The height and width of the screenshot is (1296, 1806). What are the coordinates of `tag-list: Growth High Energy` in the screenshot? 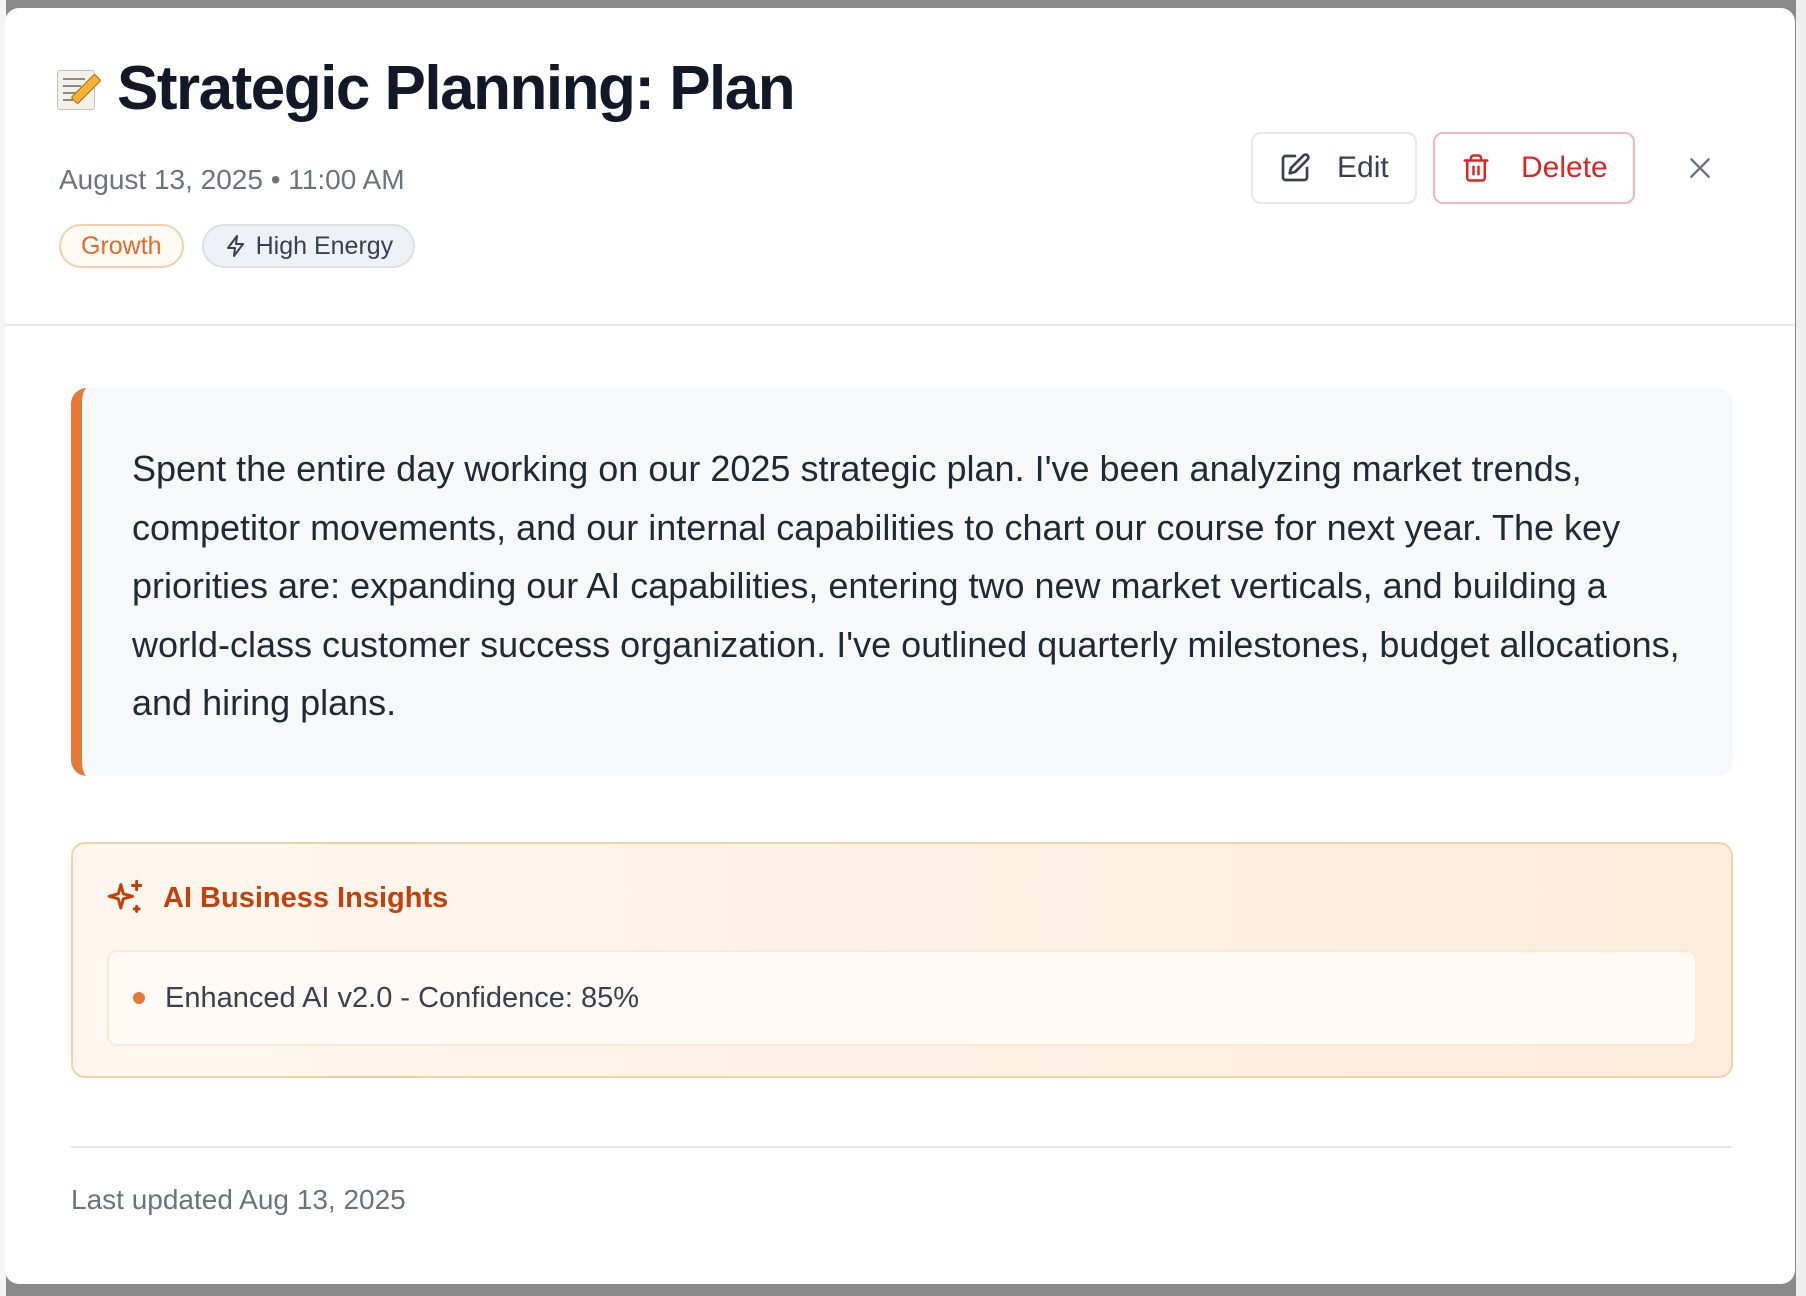 It's located at (237, 246).